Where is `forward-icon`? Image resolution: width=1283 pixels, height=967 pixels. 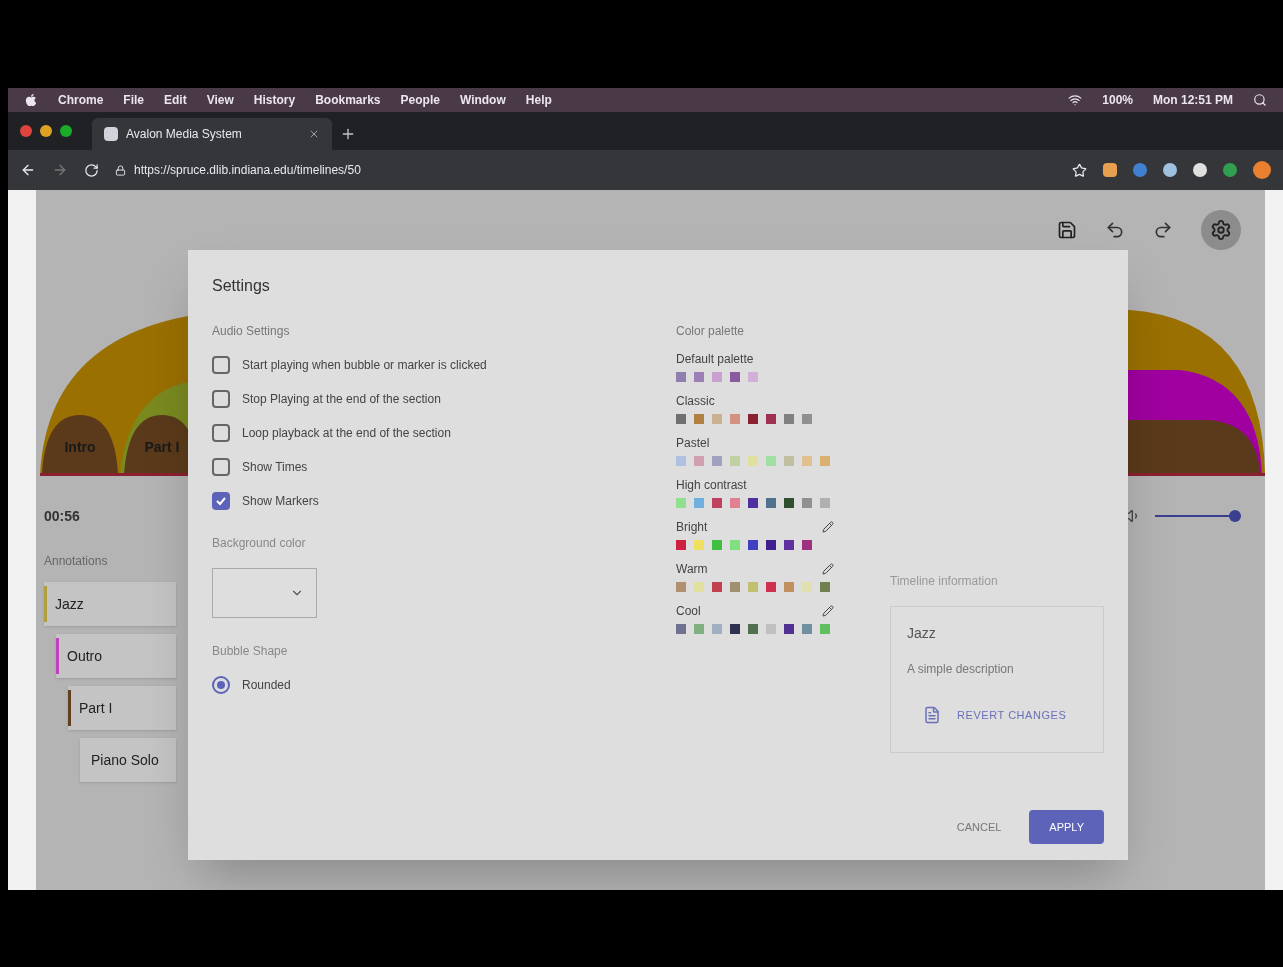
forward-icon is located at coordinates (60, 170).